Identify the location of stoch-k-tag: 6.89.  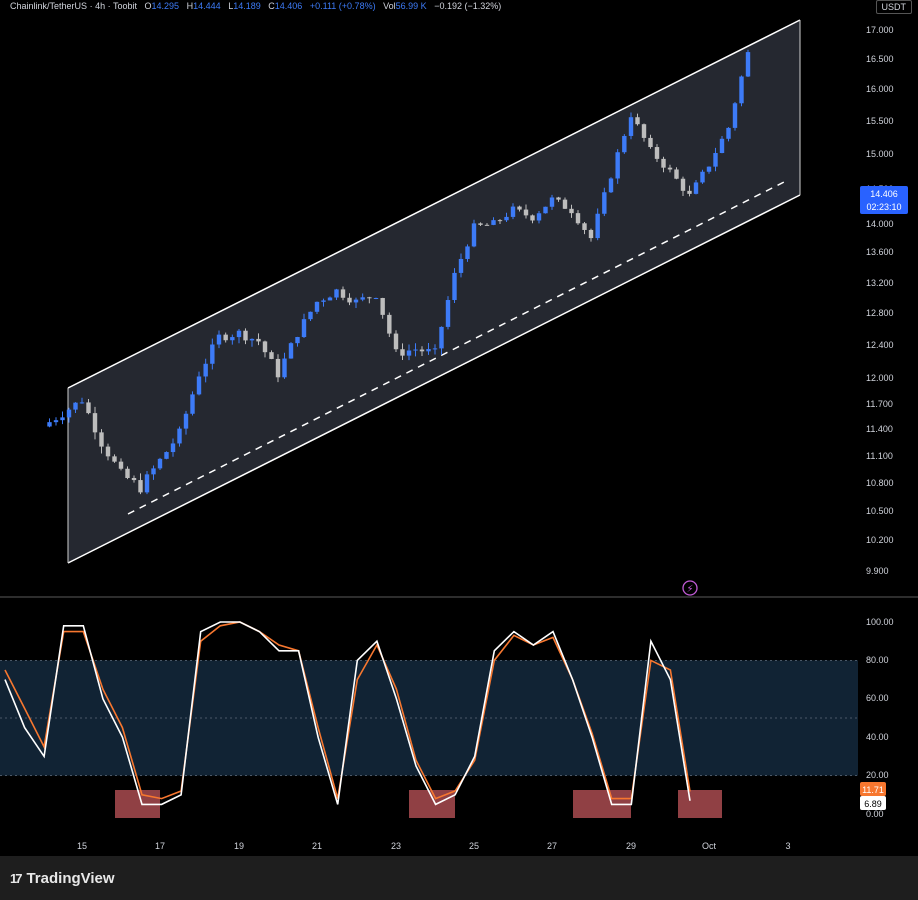
(873, 803).